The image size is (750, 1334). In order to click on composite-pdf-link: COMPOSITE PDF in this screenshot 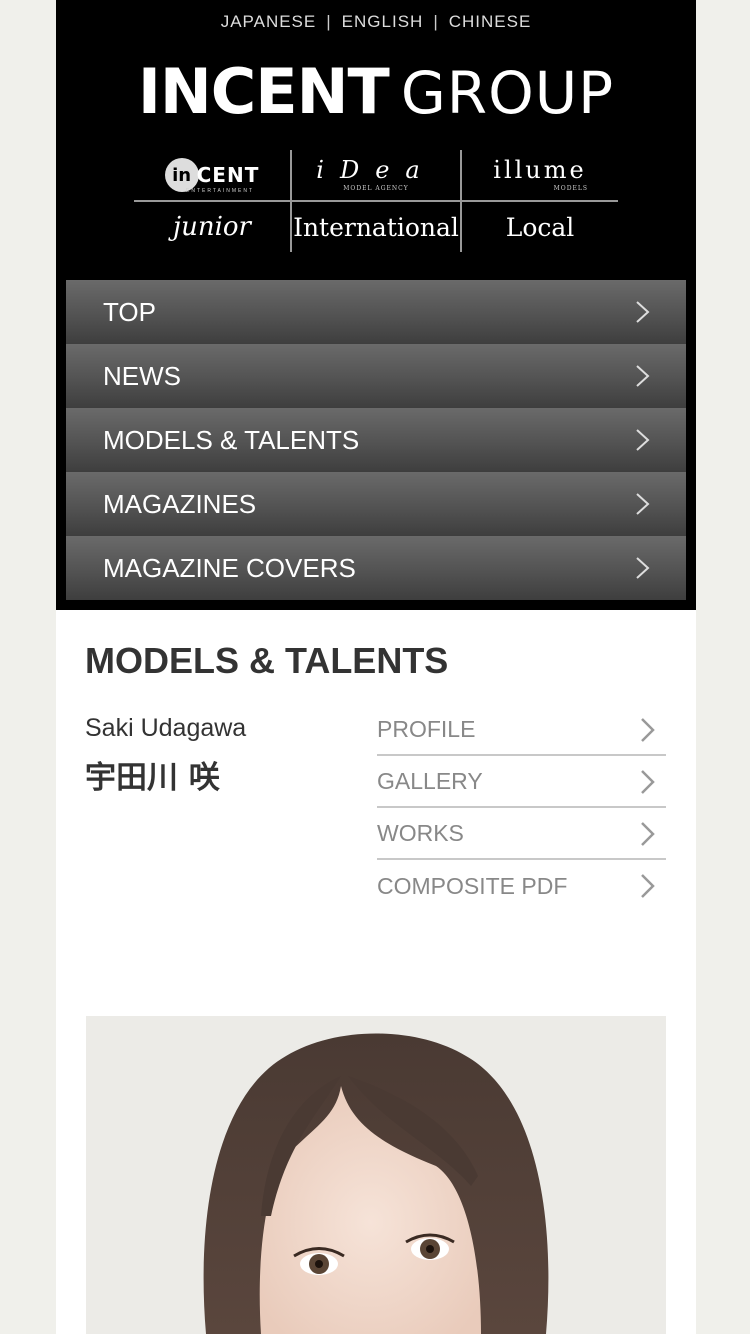, I will do `click(521, 886)`.